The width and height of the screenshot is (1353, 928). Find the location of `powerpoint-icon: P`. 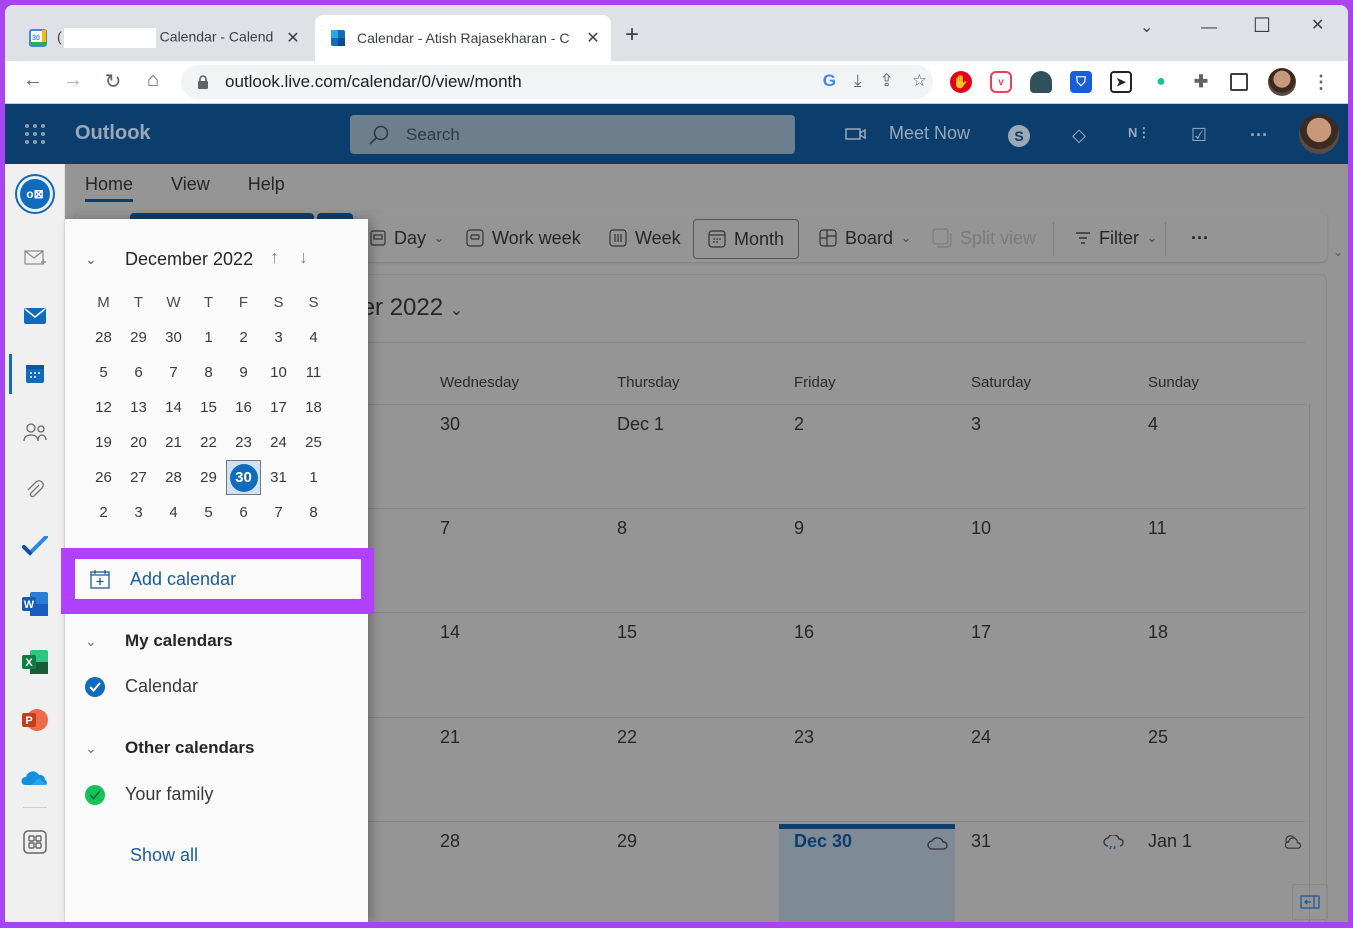

powerpoint-icon: P is located at coordinates (35, 720).